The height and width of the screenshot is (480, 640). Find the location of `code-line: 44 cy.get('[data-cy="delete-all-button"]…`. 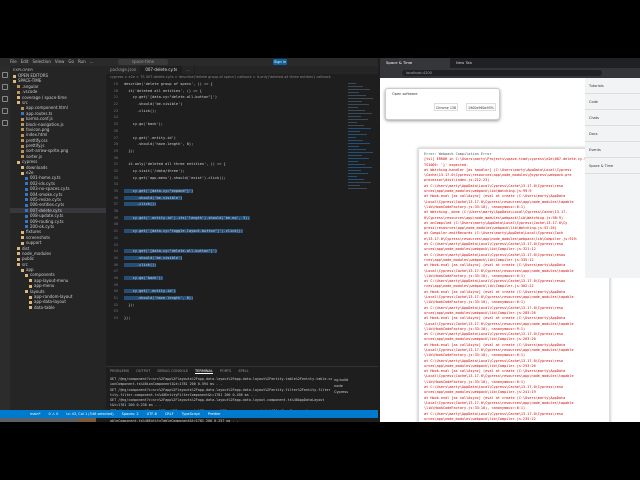

code-line: 44 cy.get('[data-cy="delete-all-button"]… is located at coordinates (226, 251).